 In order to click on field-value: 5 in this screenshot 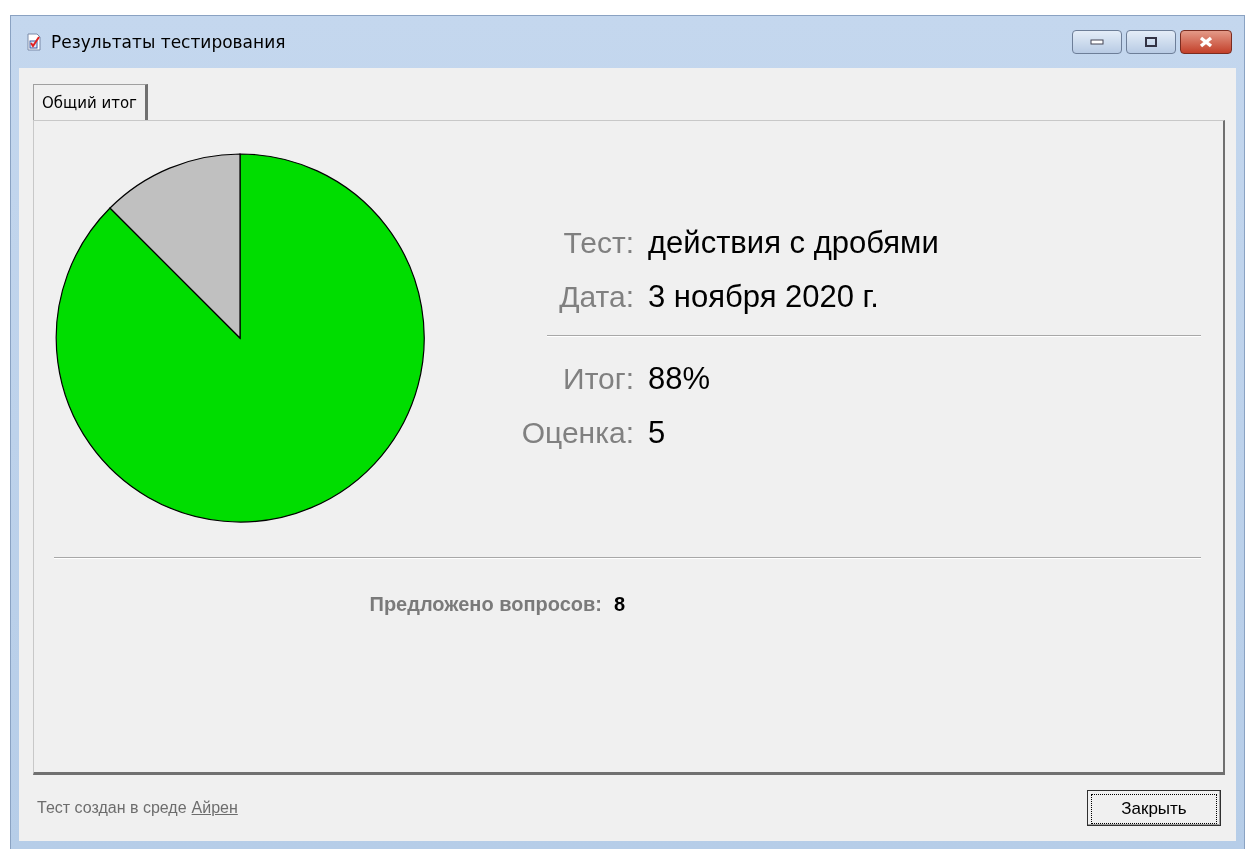, I will do `click(657, 433)`.